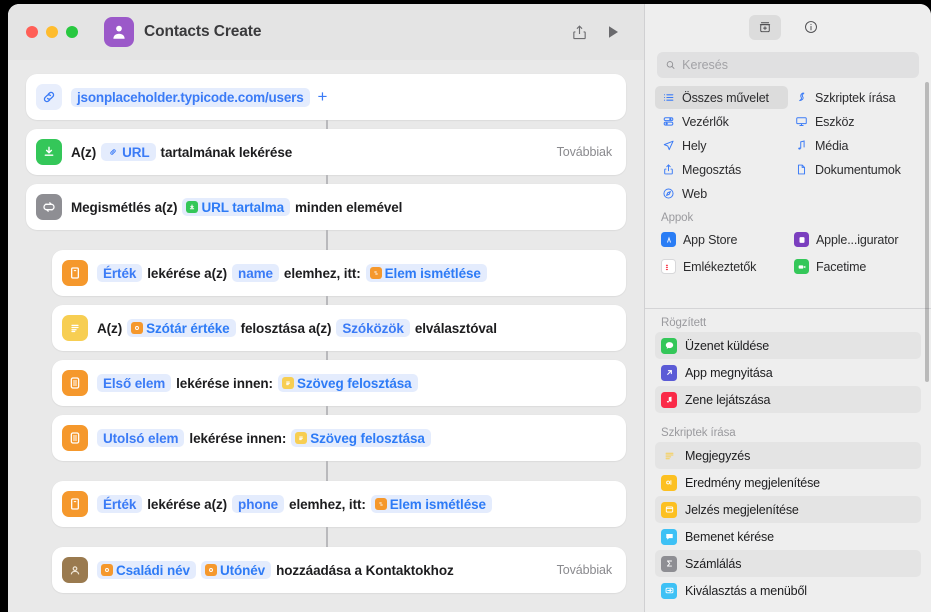  I want to click on search-input, so click(796, 65).